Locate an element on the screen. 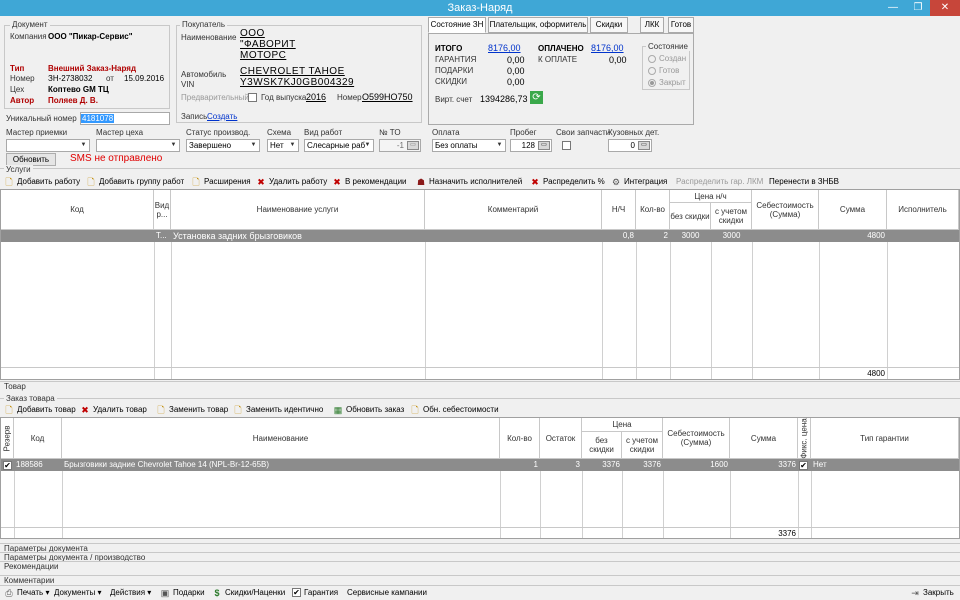  reserve-checkbox is located at coordinates (8, 465).